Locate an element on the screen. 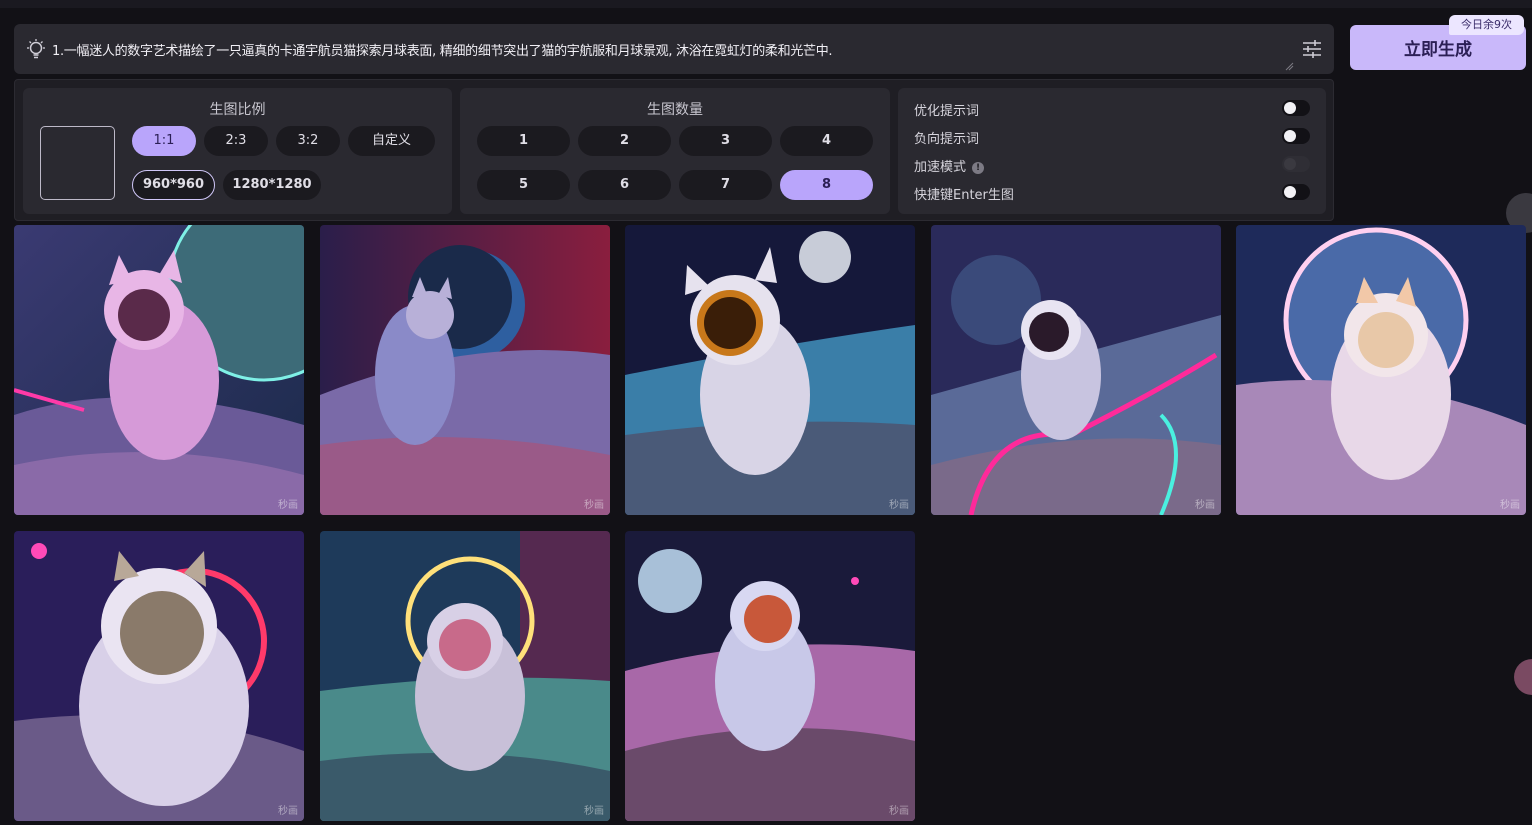 Image resolution: width=1532 pixels, height=825 pixels. count-option-6: 6 is located at coordinates (624, 185).